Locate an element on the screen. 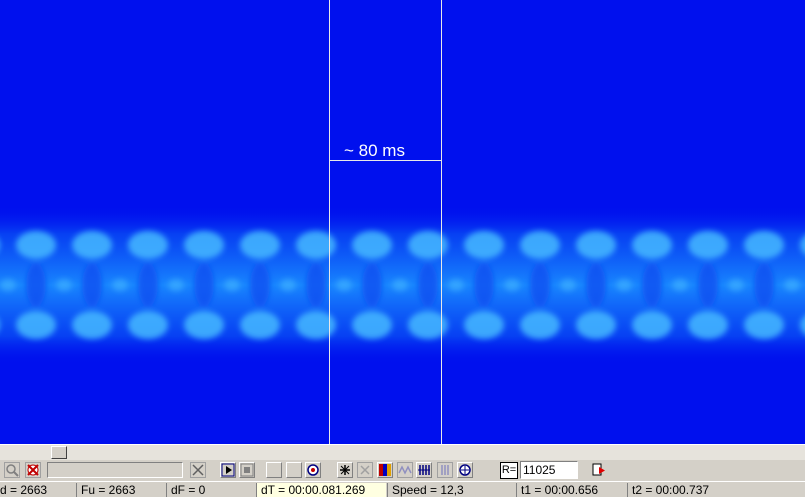 The height and width of the screenshot is (497, 805). export-icon is located at coordinates (599, 470).